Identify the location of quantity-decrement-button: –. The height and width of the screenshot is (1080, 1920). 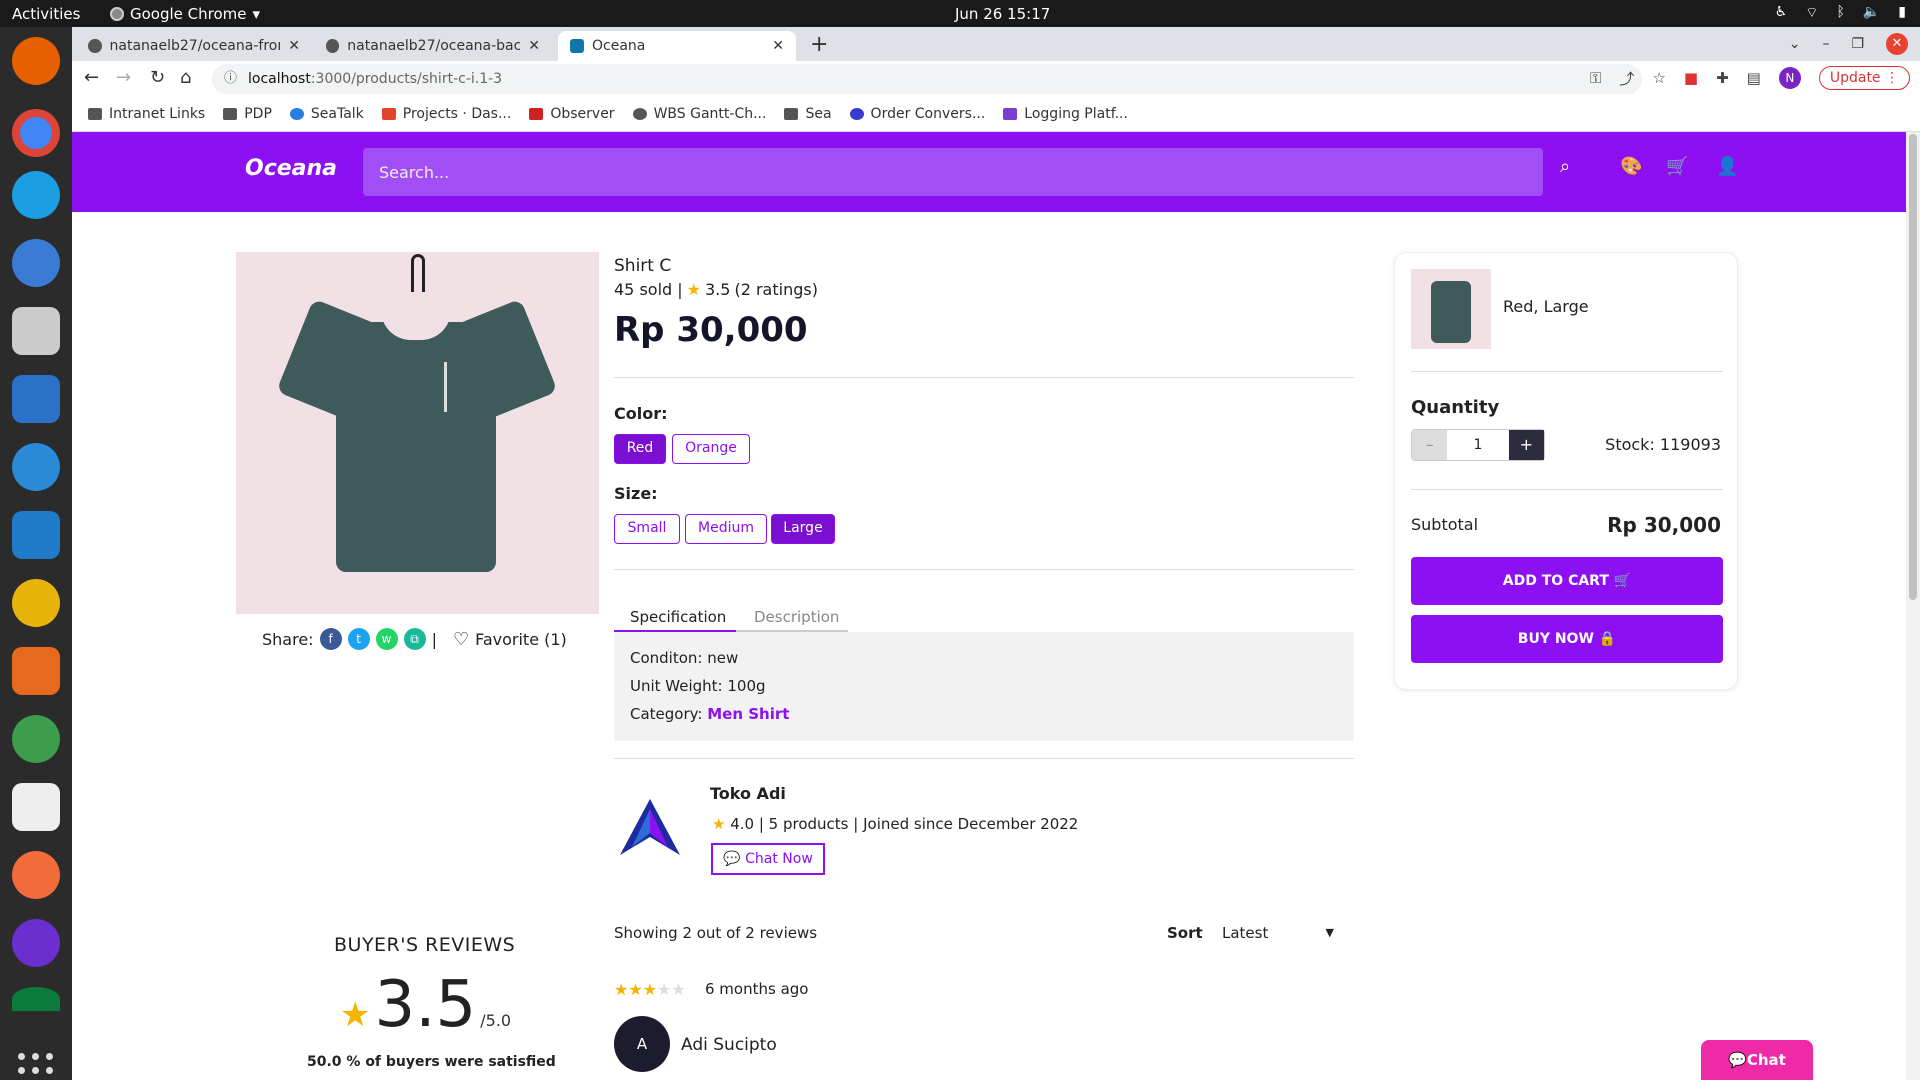
(1430, 445).